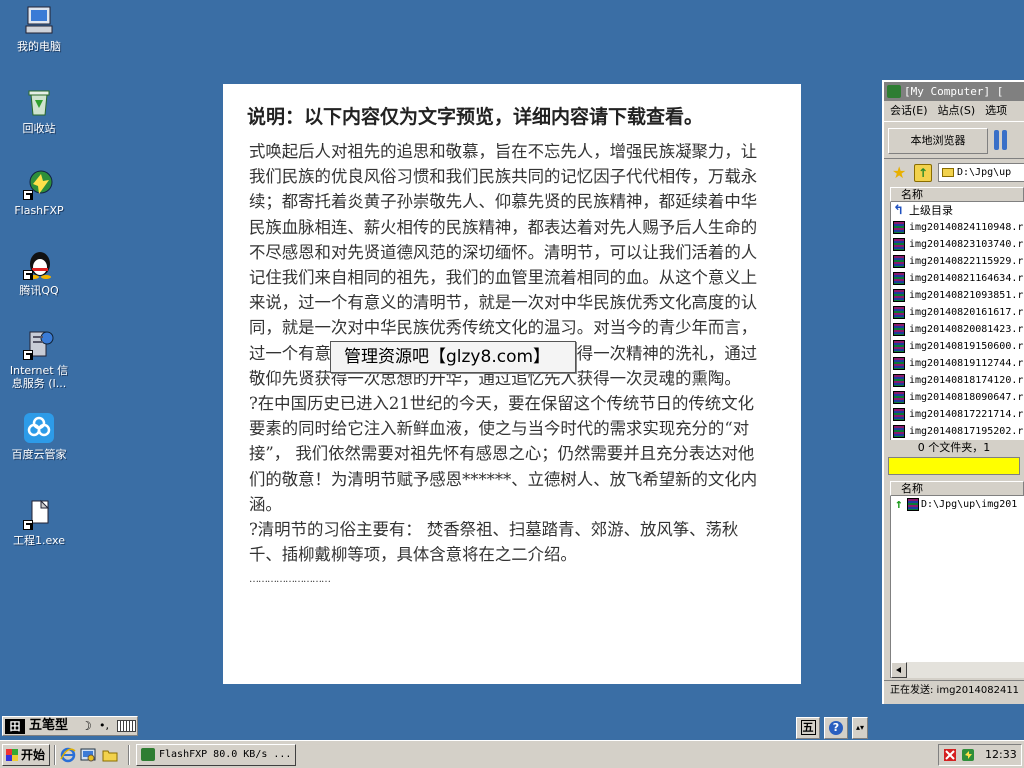 The height and width of the screenshot is (768, 1024). I want to click on desktop-icon-my-computer: 我的电脑, so click(39, 28).